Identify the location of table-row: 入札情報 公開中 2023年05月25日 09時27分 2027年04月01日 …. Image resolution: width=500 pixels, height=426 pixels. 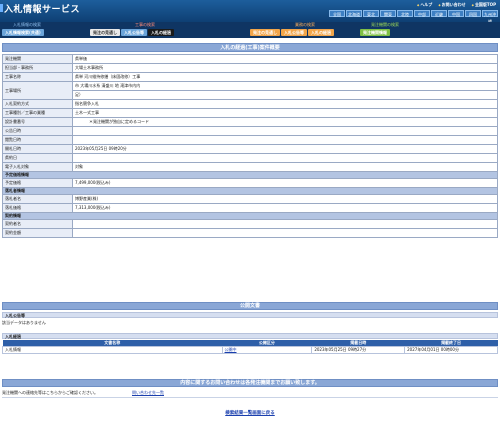
(250, 350).